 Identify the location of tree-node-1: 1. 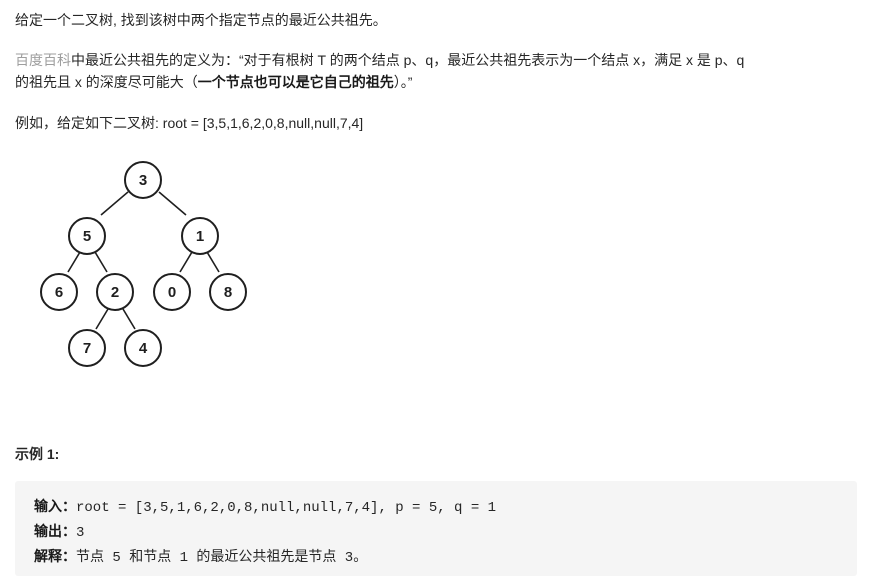
(200, 236).